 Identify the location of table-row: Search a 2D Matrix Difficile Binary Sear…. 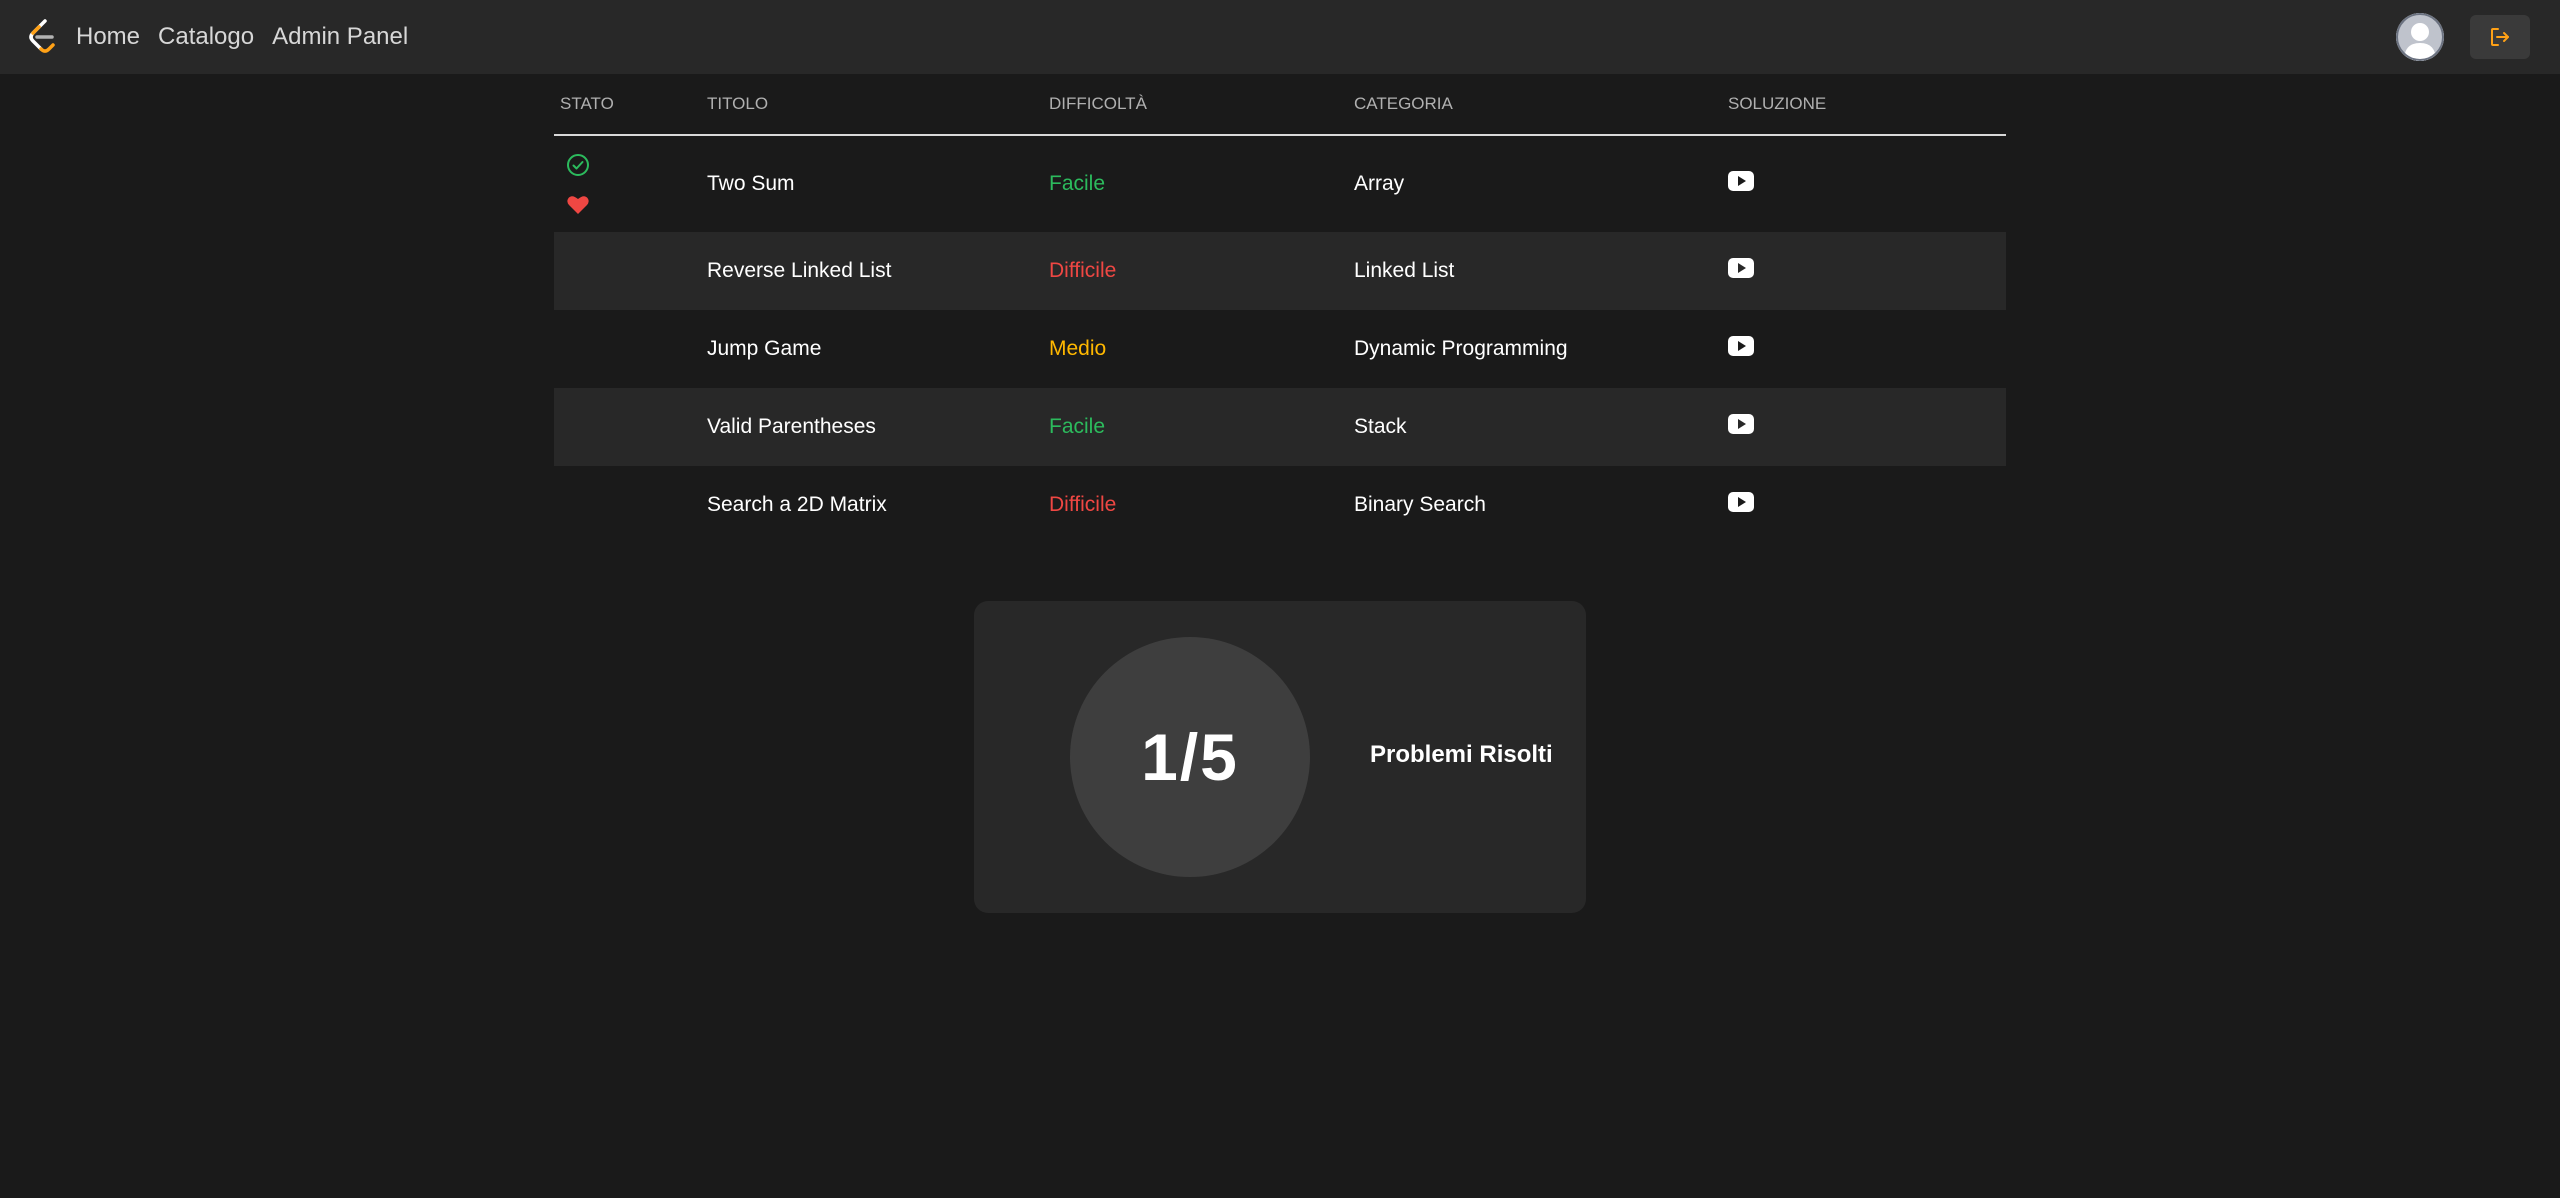
(1280, 505).